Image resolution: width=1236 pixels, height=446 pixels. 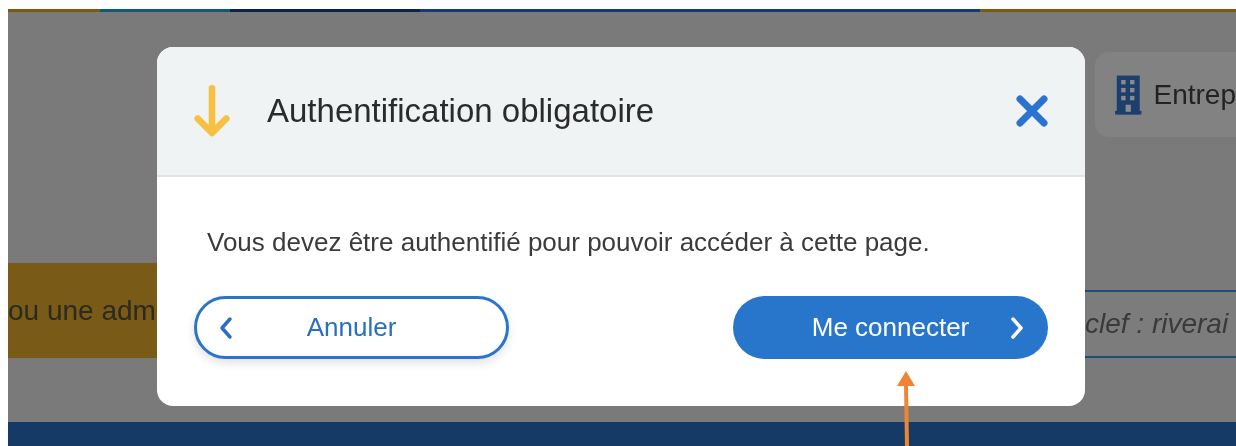 What do you see at coordinates (212, 111) in the screenshot?
I see `down-arrow-icon` at bounding box center [212, 111].